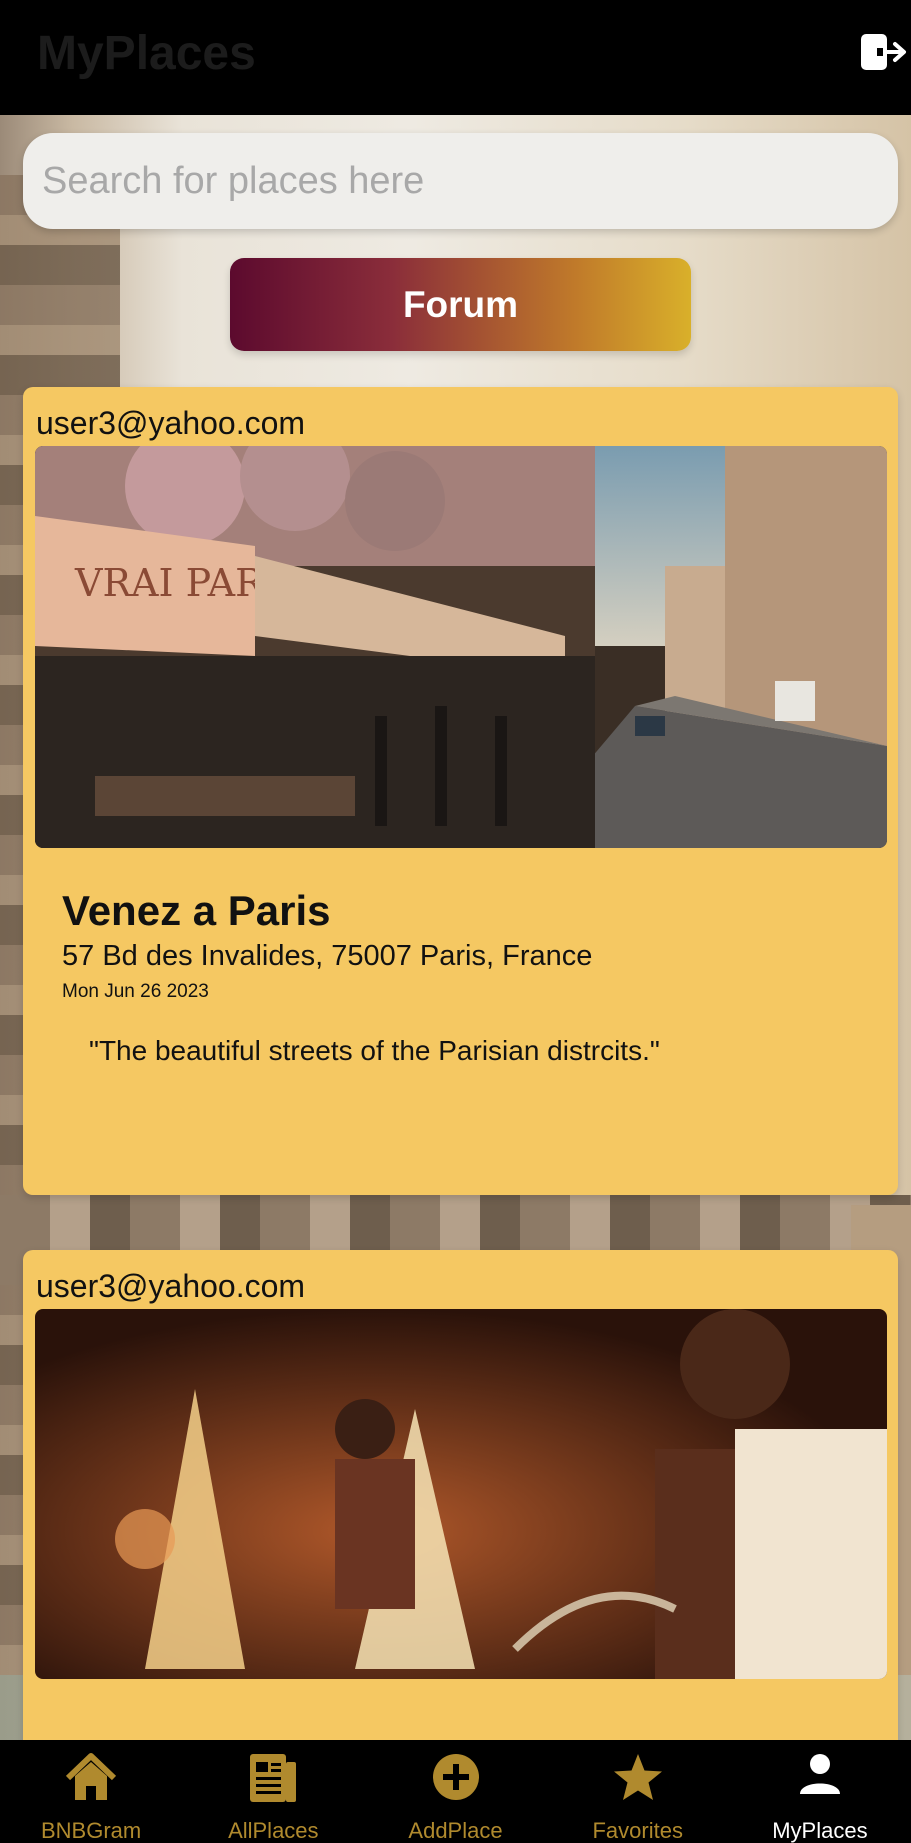 This screenshot has height=1843, width=911. Describe the element at coordinates (135, 991) in the screenshot. I see `place-date: Mon Jun 26 2023` at that location.